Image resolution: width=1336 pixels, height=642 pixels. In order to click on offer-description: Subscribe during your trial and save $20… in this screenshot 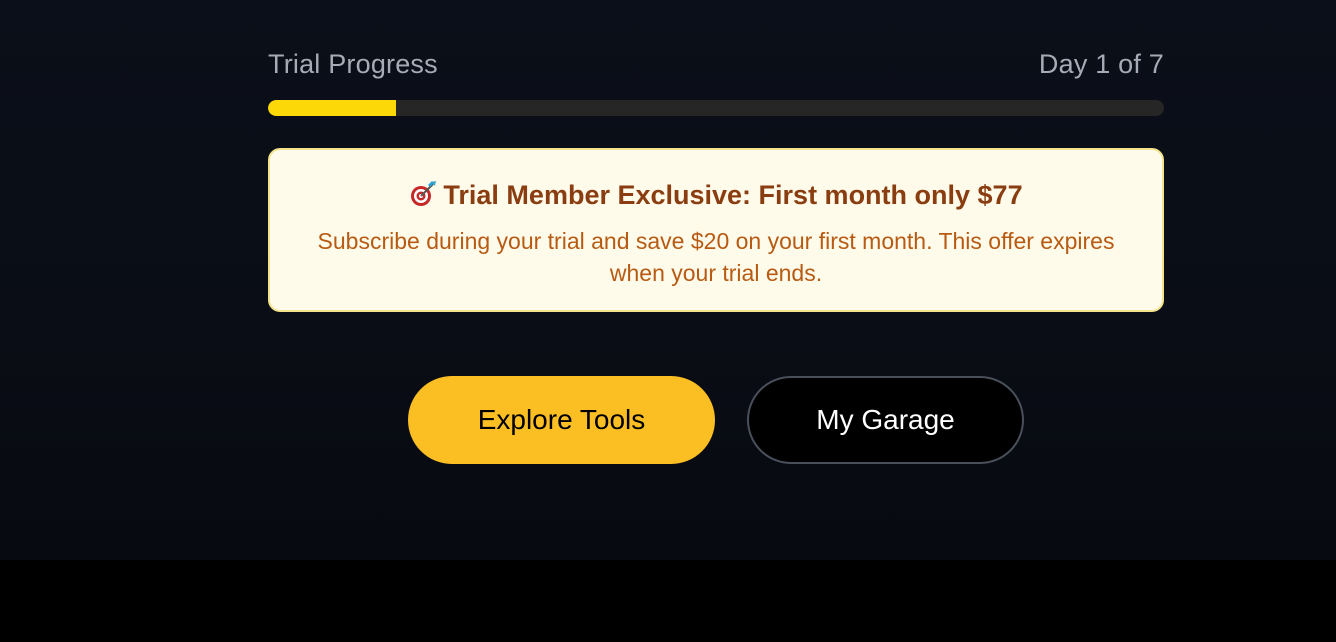, I will do `click(716, 257)`.